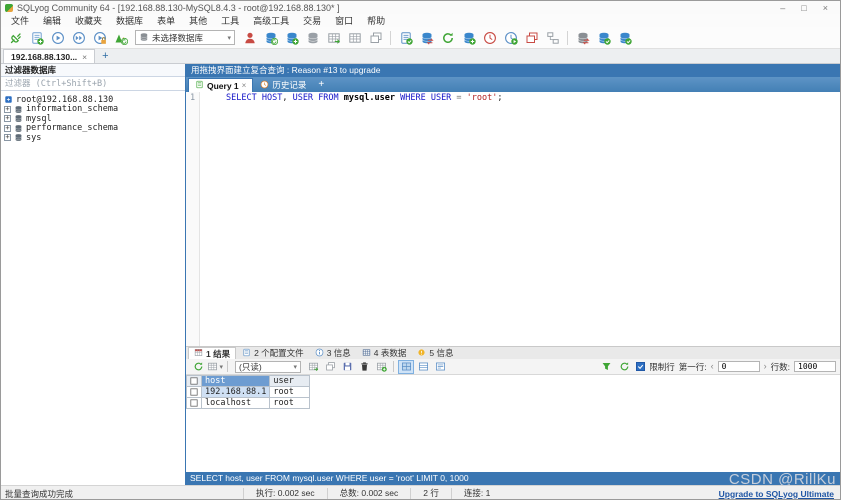 The width and height of the screenshot is (841, 500). I want to click on form-view-icon, so click(423, 367).